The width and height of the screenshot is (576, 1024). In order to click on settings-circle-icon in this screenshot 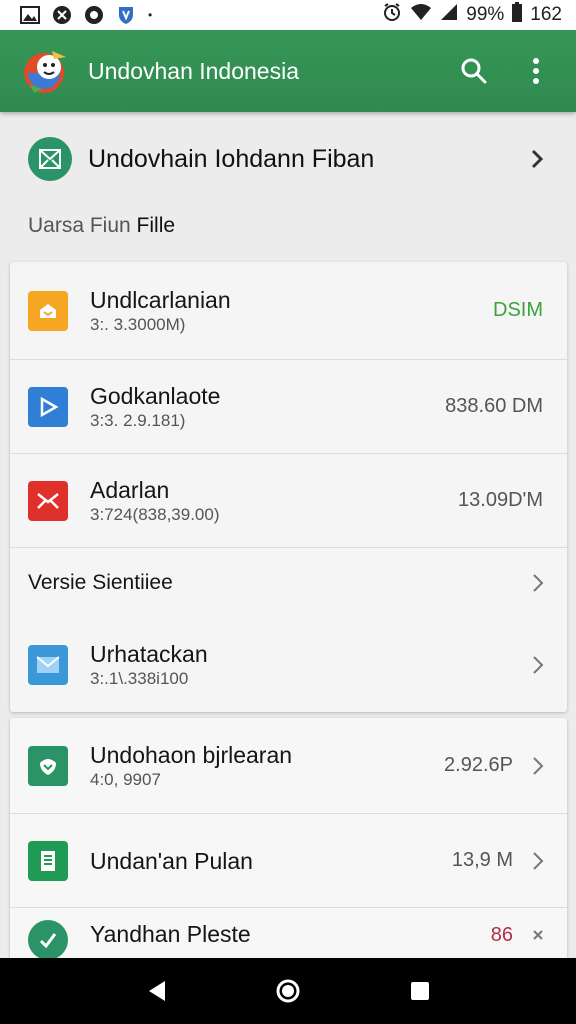, I will do `click(62, 15)`.